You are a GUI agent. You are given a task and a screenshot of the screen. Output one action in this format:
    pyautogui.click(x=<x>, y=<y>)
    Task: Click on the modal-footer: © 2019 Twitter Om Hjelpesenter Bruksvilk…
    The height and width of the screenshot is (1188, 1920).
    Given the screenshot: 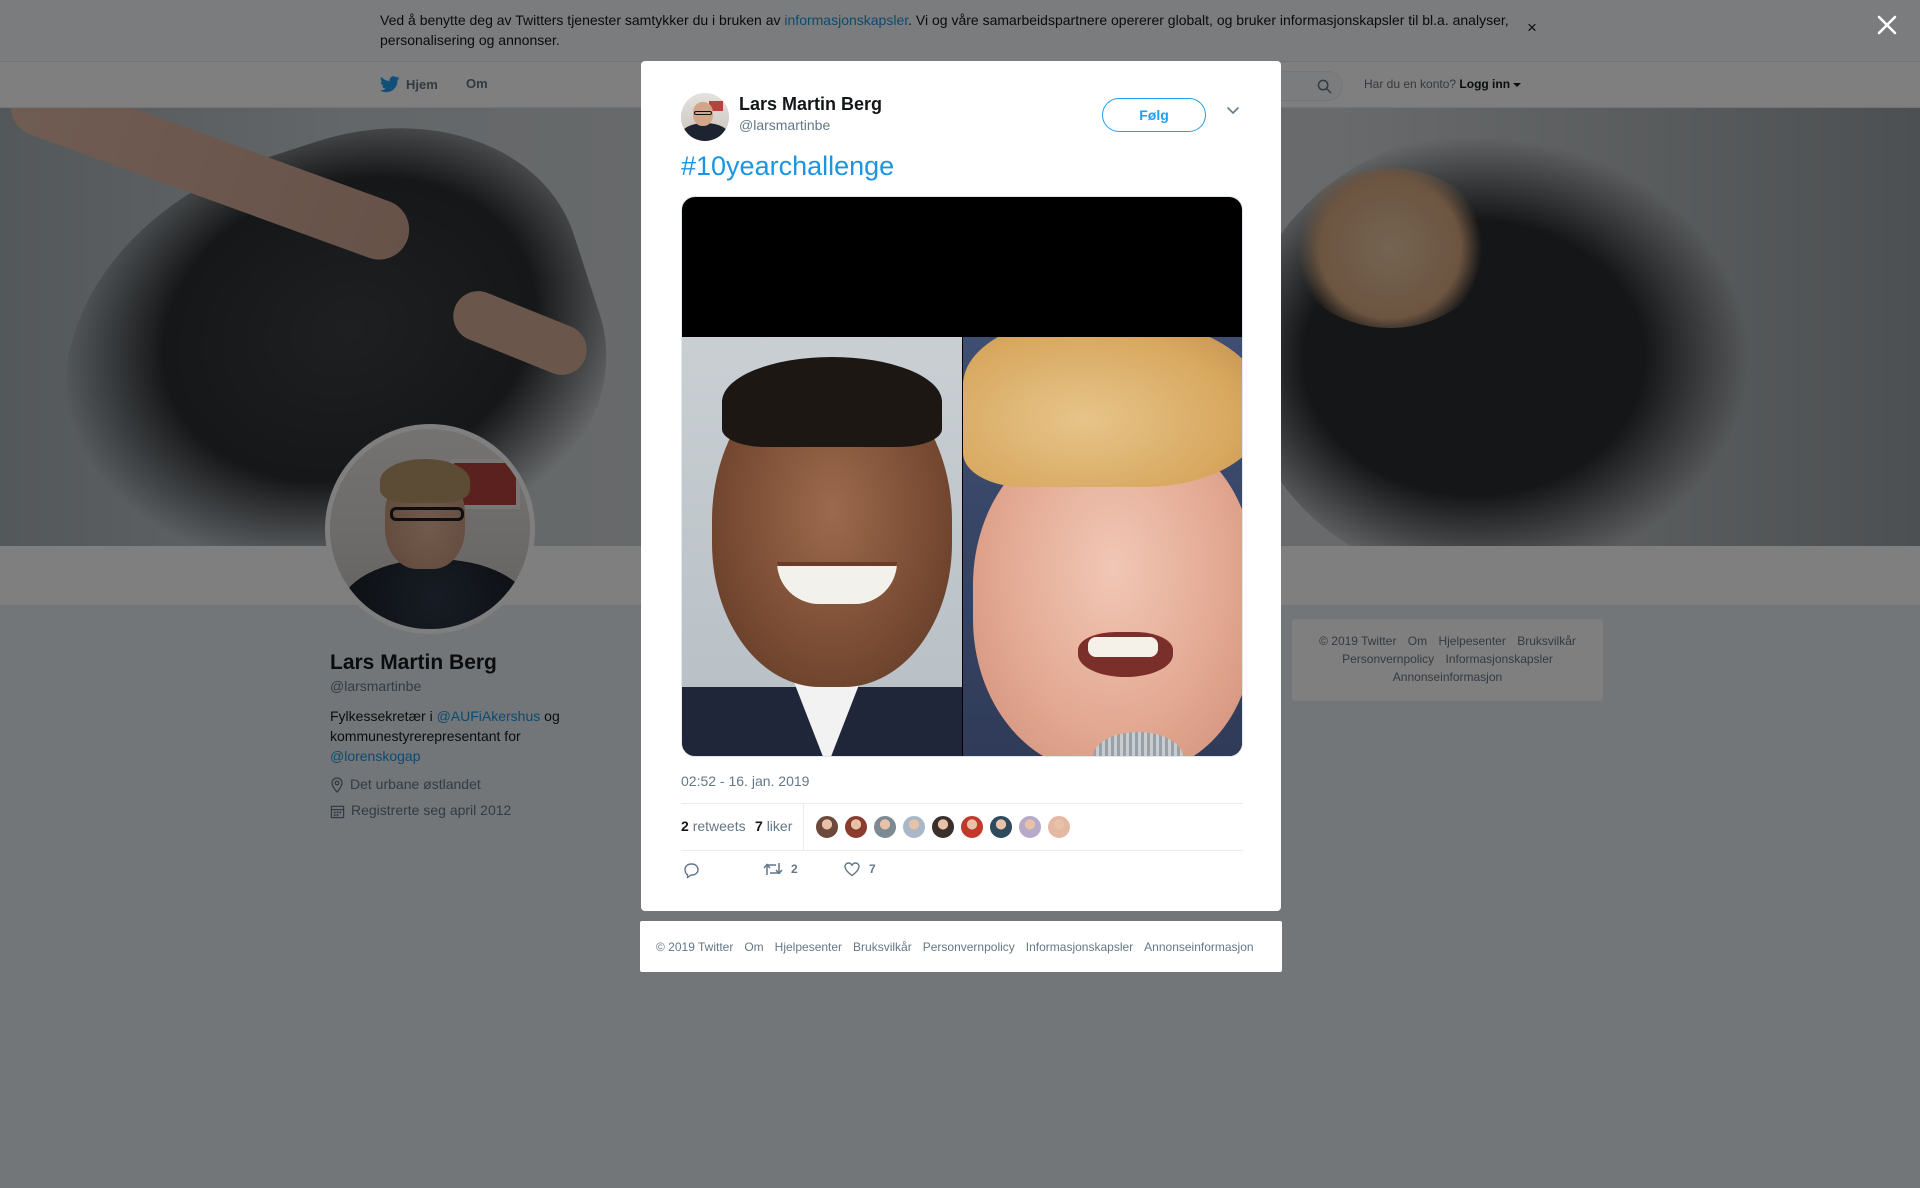 What is the action you would take?
    pyautogui.click(x=961, y=946)
    